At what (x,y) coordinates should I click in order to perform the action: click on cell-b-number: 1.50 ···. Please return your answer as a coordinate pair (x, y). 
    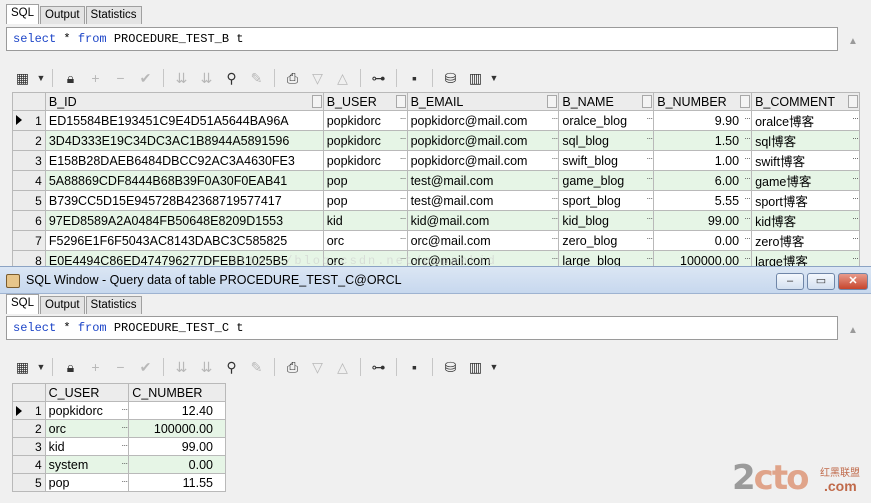
    Looking at the image, I should click on (703, 140).